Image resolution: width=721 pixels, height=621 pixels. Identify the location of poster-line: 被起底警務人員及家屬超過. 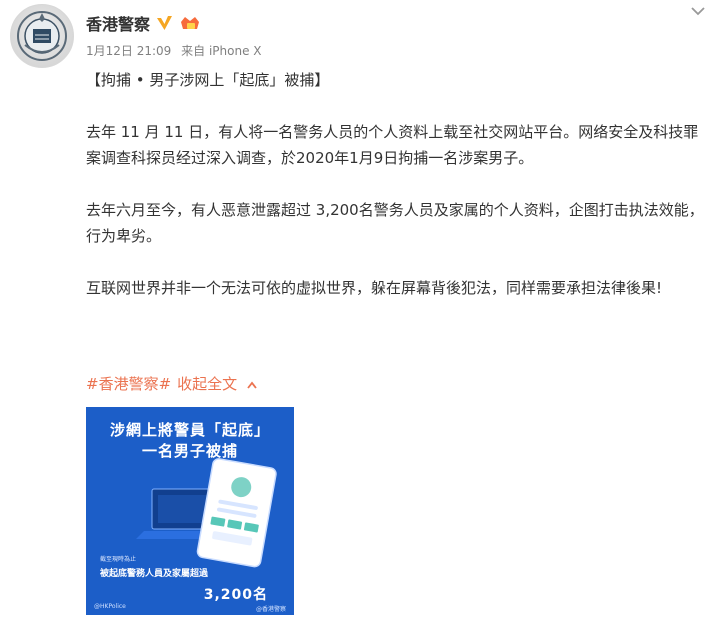
(154, 574).